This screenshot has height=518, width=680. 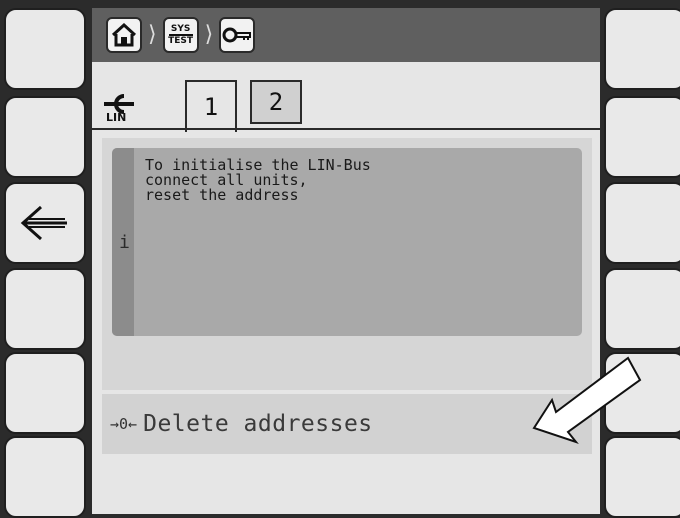 What do you see at coordinates (346, 35) in the screenshot?
I see `breadcrumb: ⟩ SYS TEST ⟩` at bounding box center [346, 35].